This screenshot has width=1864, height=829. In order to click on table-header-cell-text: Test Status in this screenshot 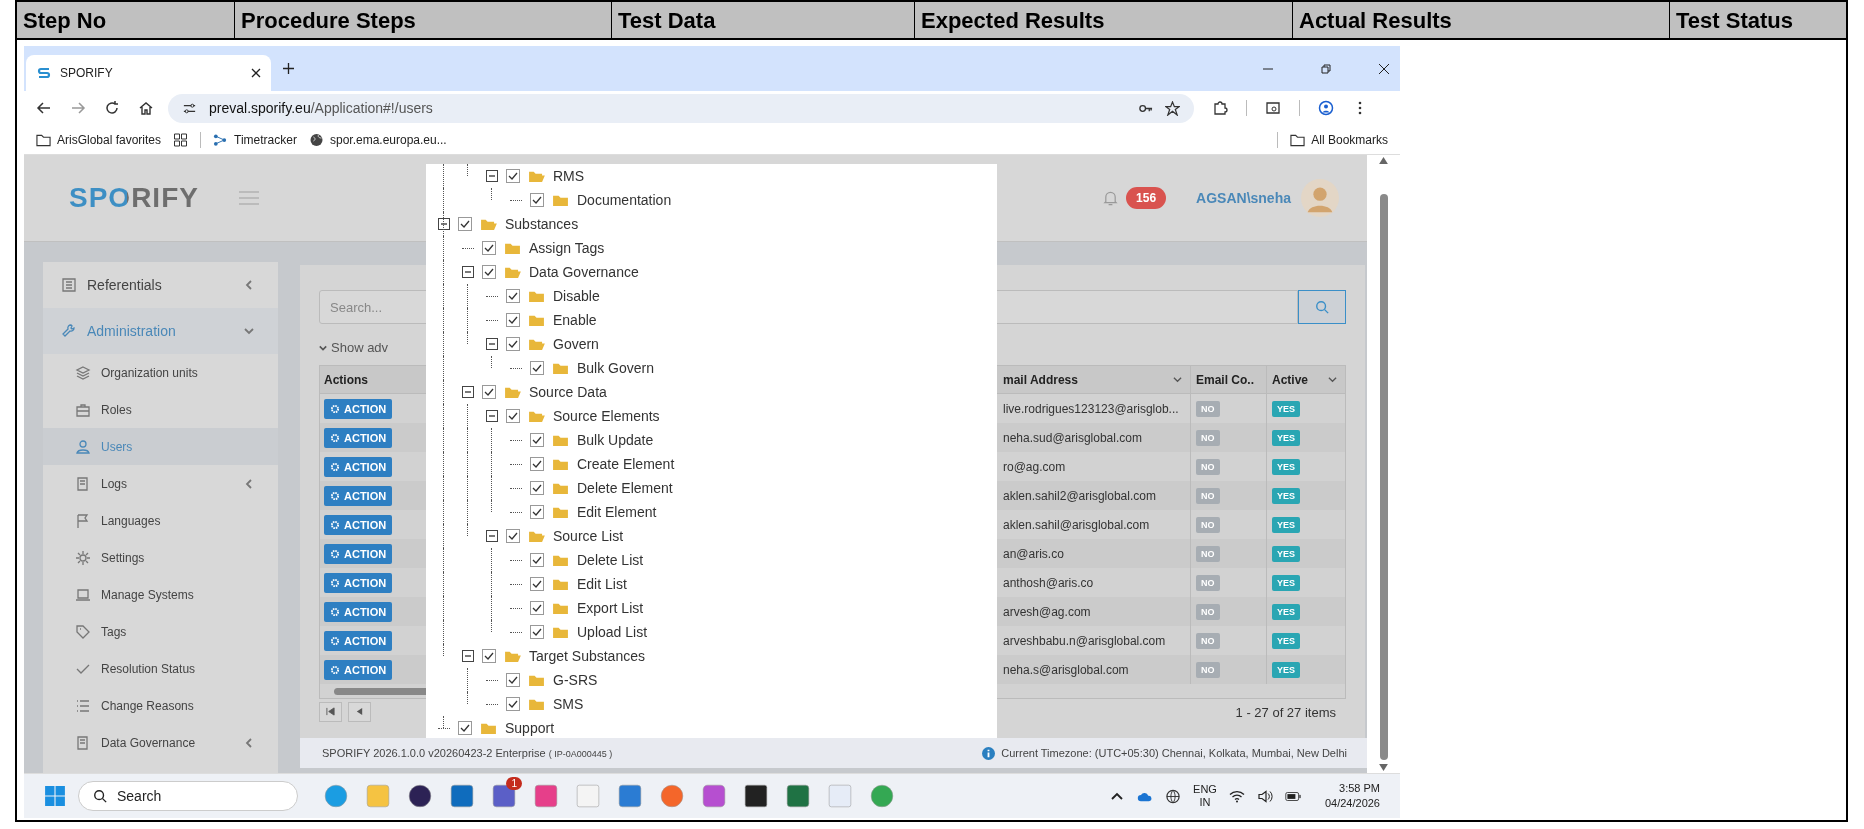, I will do `click(1734, 21)`.